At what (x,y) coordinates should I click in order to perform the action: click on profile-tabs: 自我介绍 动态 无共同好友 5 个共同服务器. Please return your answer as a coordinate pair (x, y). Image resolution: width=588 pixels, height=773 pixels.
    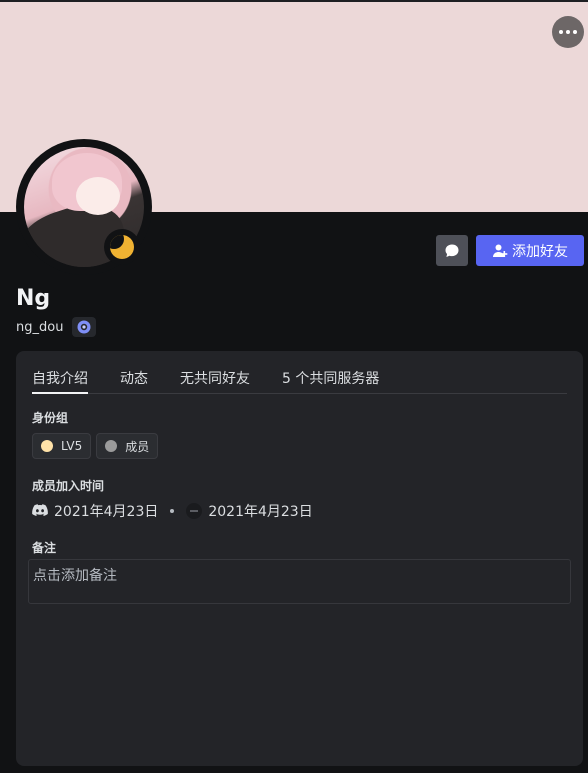
    Looking at the image, I should click on (299, 380).